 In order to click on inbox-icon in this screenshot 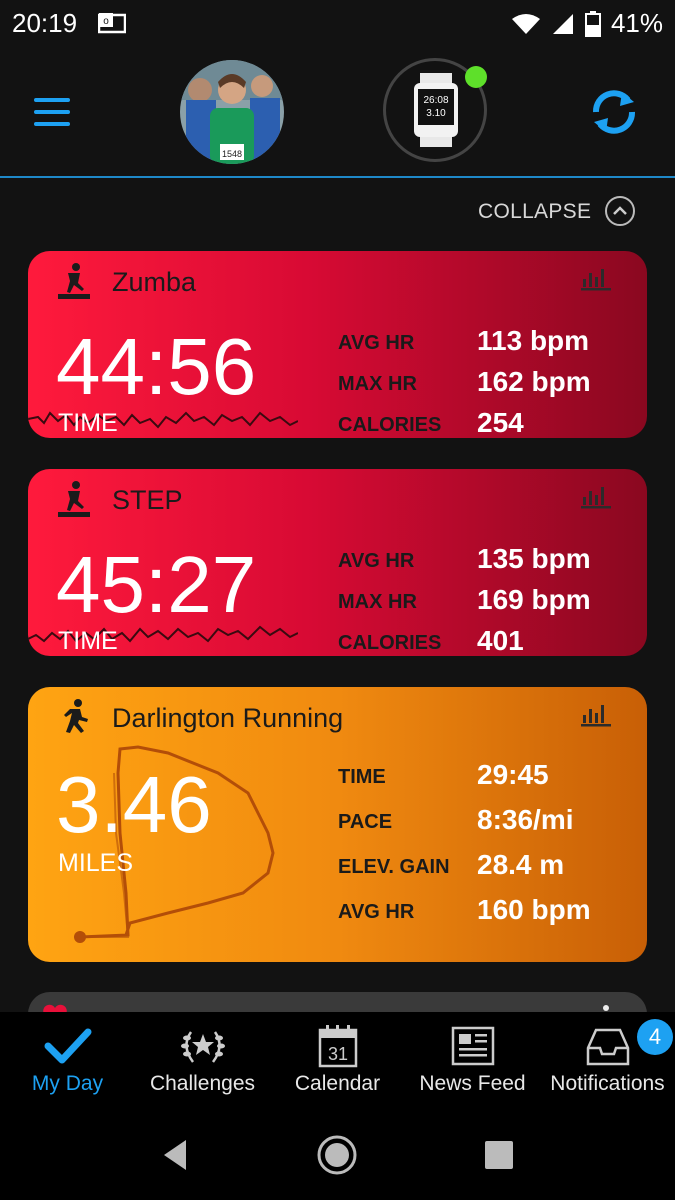, I will do `click(608, 1047)`.